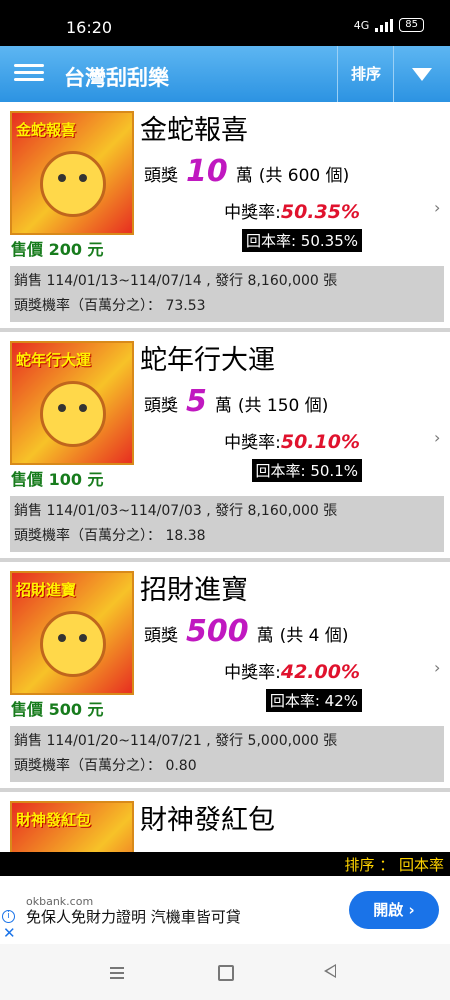  I want to click on odds-info: 頭獎機率（百萬分之）： 0.80, so click(105, 766).